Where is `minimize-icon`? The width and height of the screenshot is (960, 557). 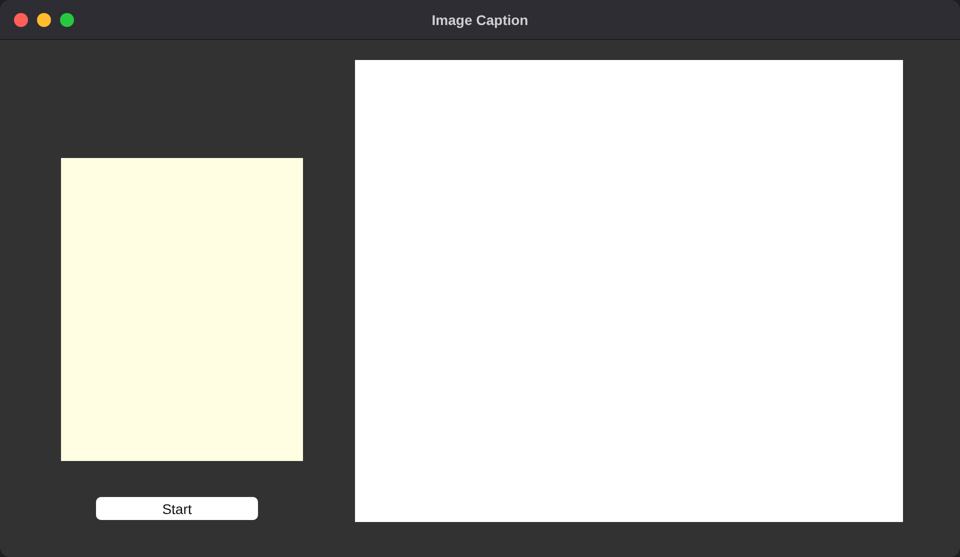
minimize-icon is located at coordinates (44, 20).